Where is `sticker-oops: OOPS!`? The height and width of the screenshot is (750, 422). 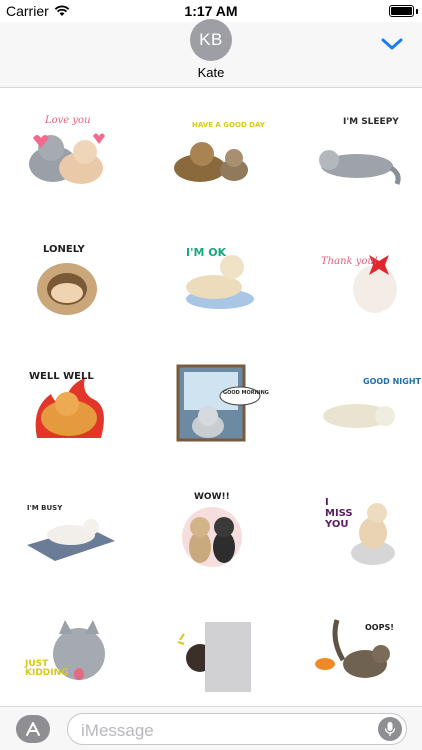
sticker-oops: OOPS! is located at coordinates (357, 653).